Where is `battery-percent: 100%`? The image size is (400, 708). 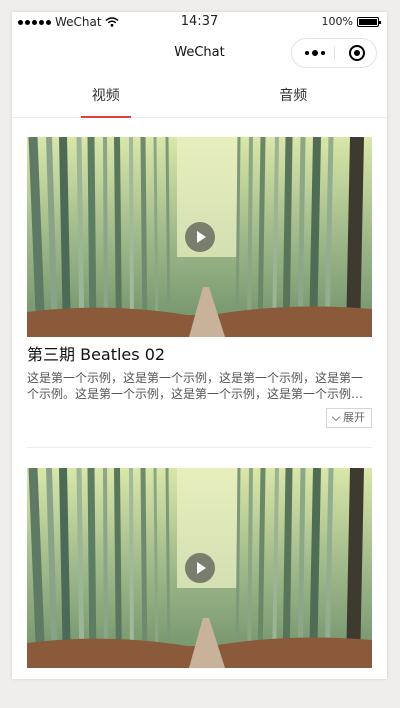 battery-percent: 100% is located at coordinates (337, 21).